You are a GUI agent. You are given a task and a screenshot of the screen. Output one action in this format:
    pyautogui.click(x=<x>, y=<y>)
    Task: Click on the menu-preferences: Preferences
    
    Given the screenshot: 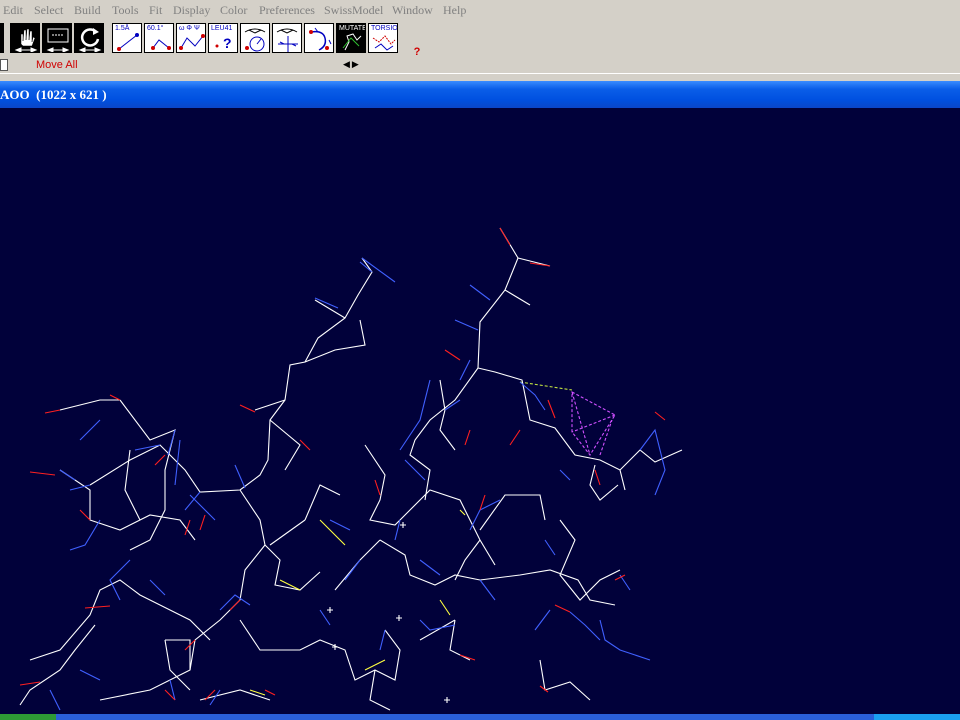 What is the action you would take?
    pyautogui.click(x=287, y=10)
    